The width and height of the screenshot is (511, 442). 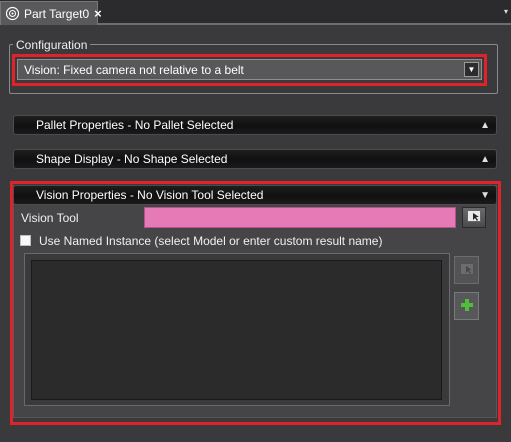 What do you see at coordinates (255, 159) in the screenshot?
I see `shape-display-header: Shape Display - No Shape Selected ▲` at bounding box center [255, 159].